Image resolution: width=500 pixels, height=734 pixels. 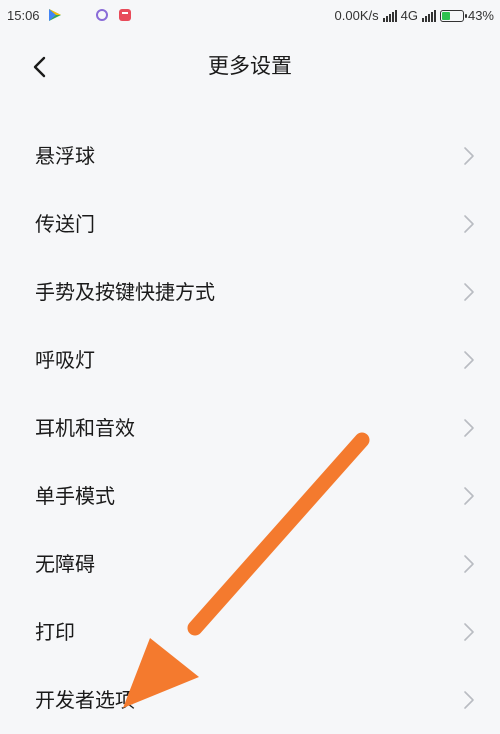 I want to click on settings-item: 无障碍, so click(x=250, y=564).